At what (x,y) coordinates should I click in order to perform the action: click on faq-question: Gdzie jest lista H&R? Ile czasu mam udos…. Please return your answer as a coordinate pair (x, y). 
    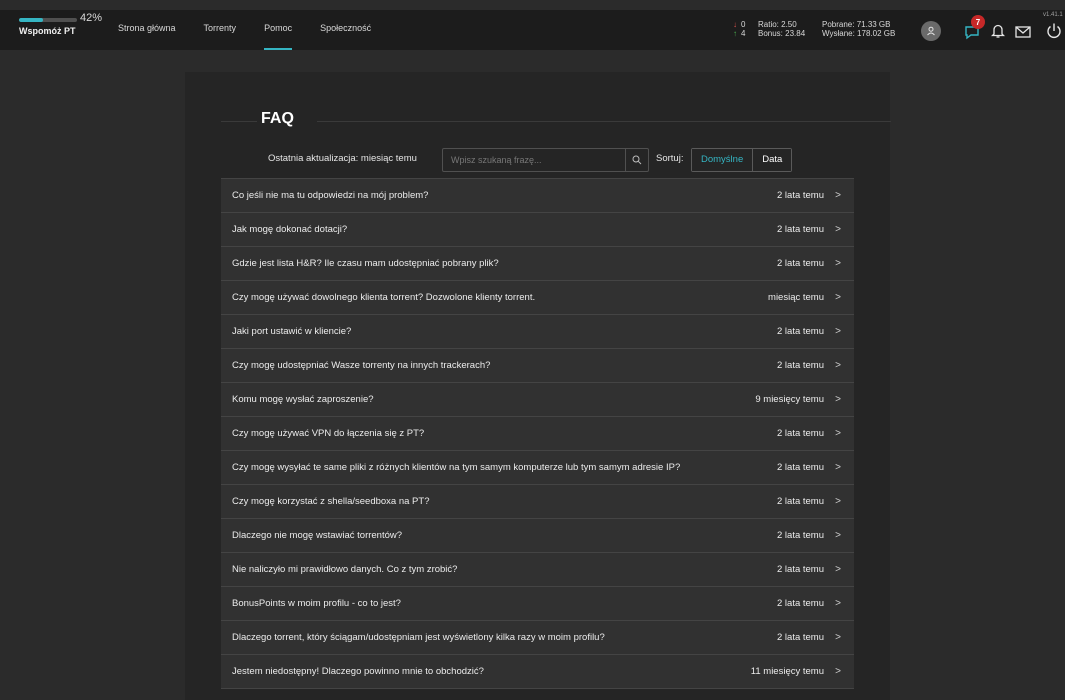
    Looking at the image, I should click on (365, 263).